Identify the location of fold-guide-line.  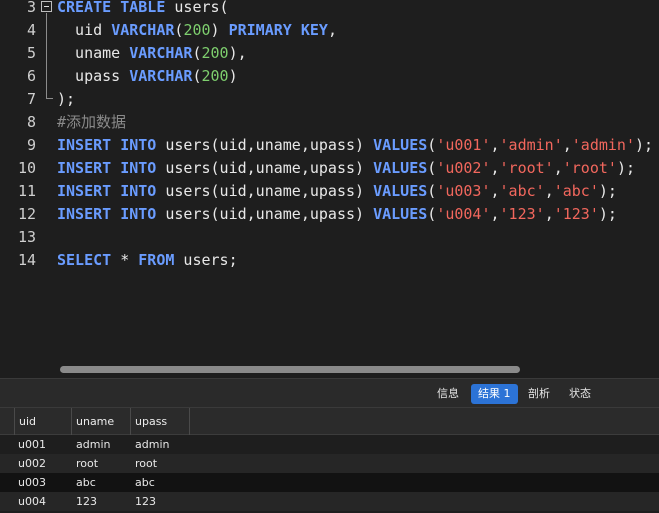
(46, 56).